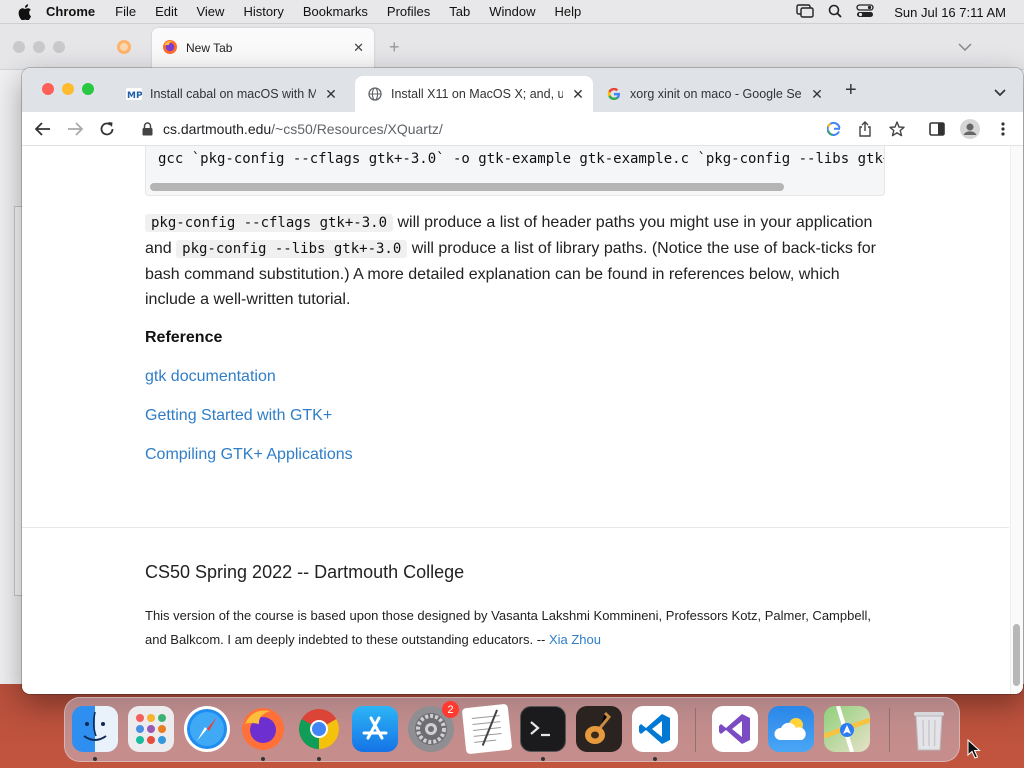  I want to click on terminal-running-dot, so click(543, 759).